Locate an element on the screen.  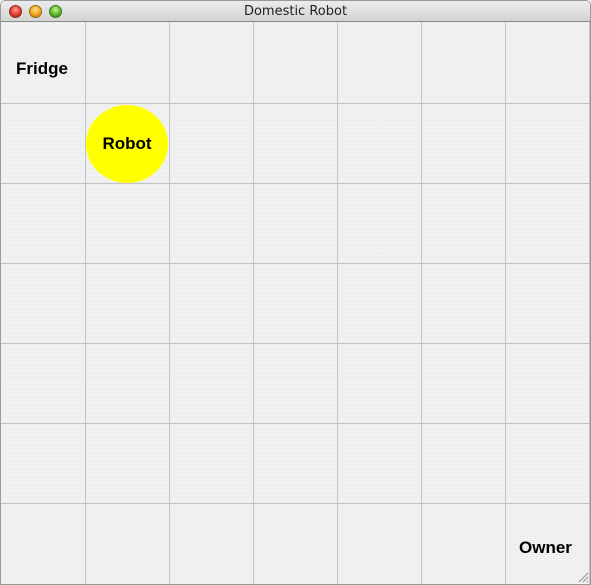
fridge-label: Fridge is located at coordinates (42, 68).